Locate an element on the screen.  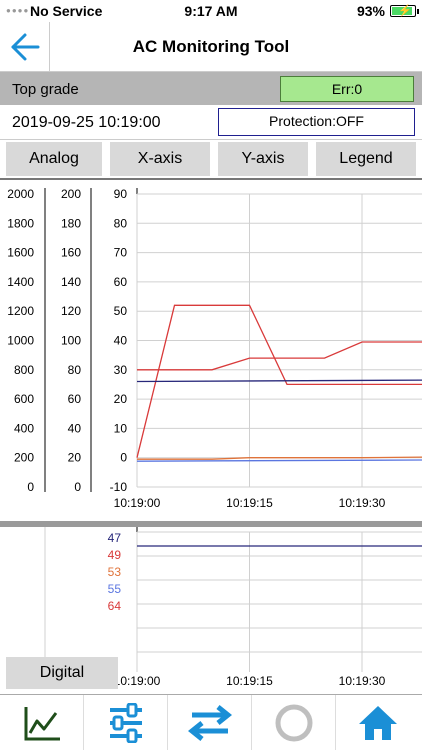
y-tick-label: -10 is located at coordinates (119, 487).